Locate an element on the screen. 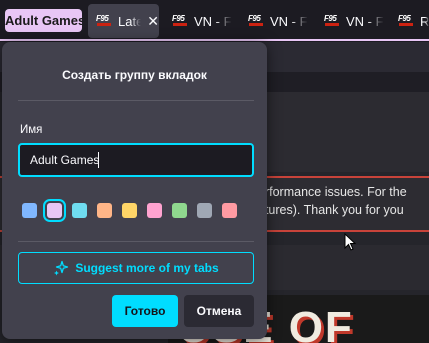 Image resolution: width=429 pixels, height=343 pixels. tab-vn-1: F95 VN - F is located at coordinates (200, 21).